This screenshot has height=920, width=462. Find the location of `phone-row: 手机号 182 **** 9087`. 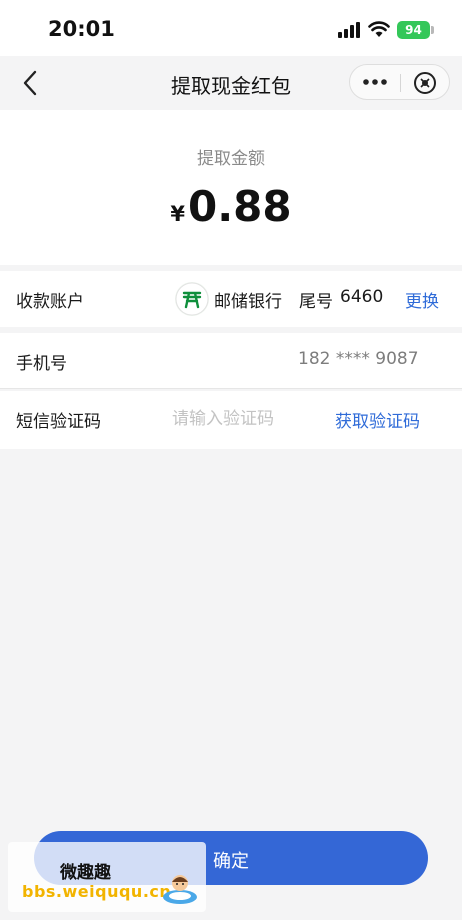

phone-row: 手机号 182 **** 9087 is located at coordinates (231, 361).